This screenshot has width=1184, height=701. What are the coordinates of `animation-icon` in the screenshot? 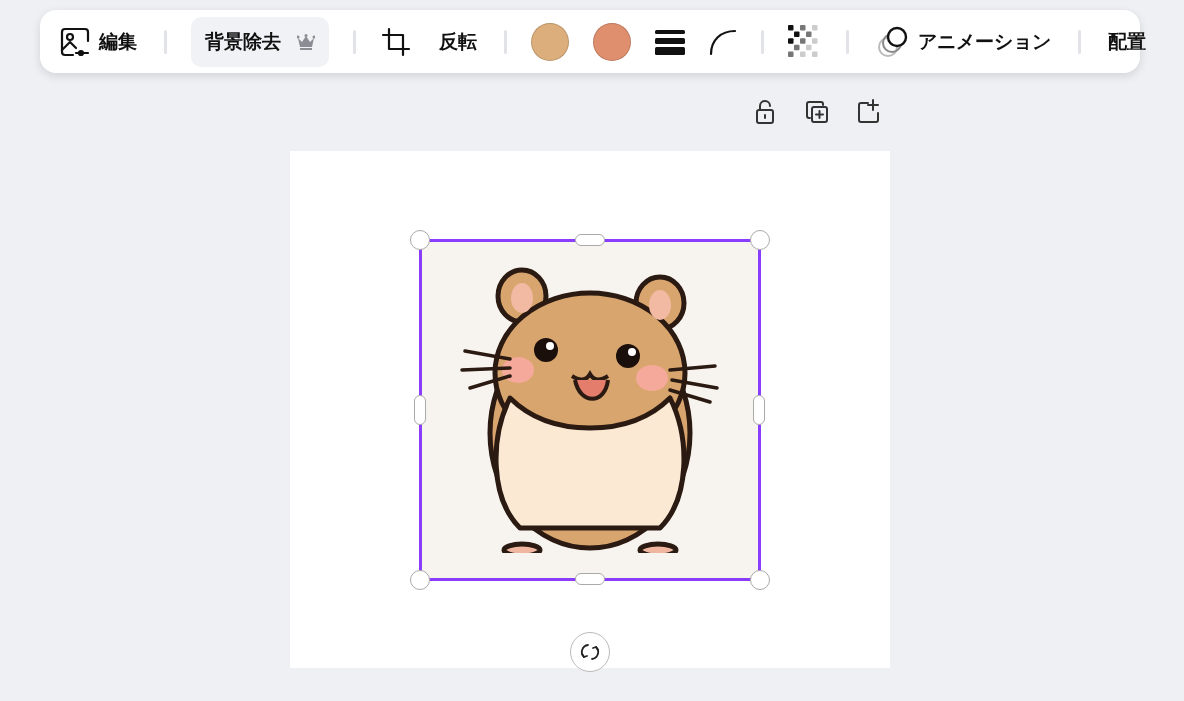 It's located at (893, 41).